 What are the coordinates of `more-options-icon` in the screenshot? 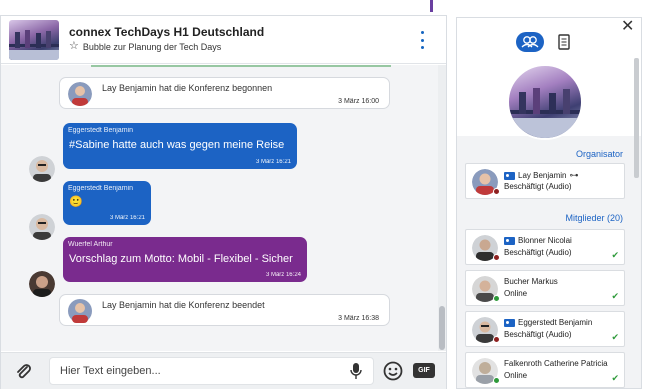 It's located at (422, 40).